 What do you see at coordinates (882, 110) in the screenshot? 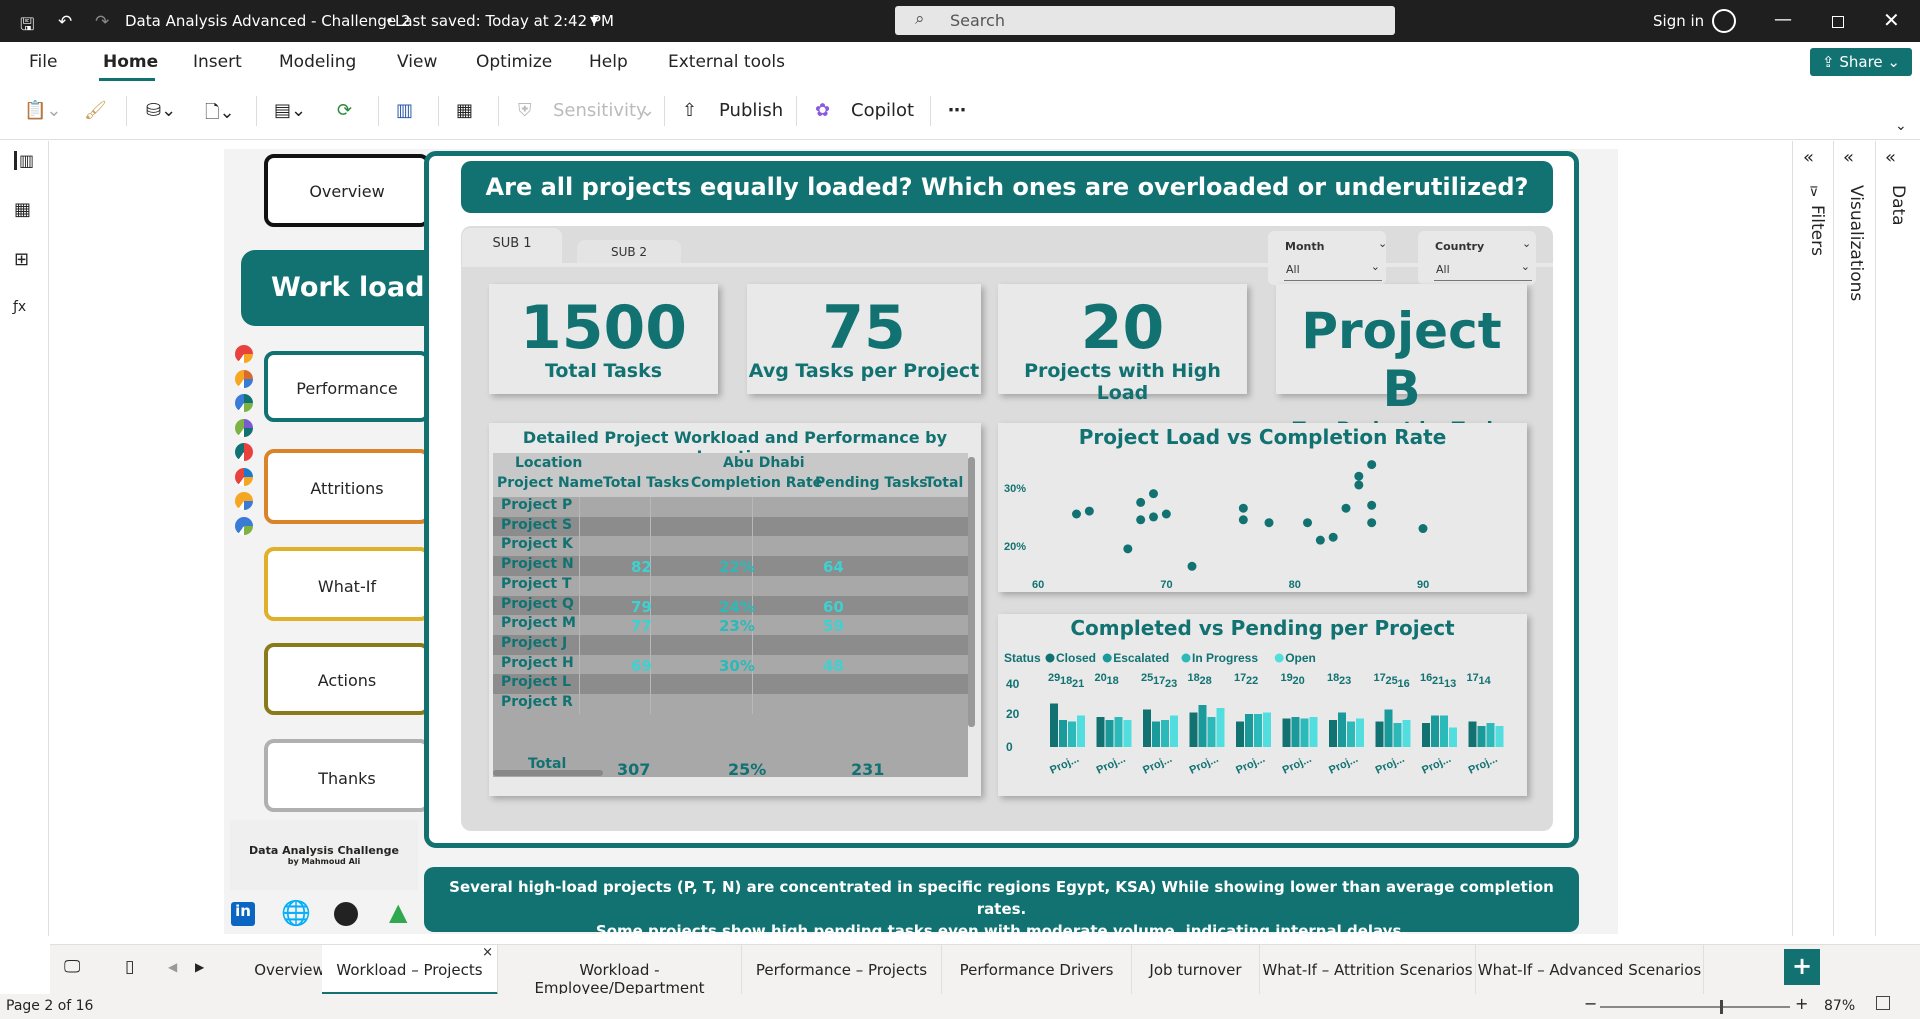
I see `copilot-button: Copilot` at bounding box center [882, 110].